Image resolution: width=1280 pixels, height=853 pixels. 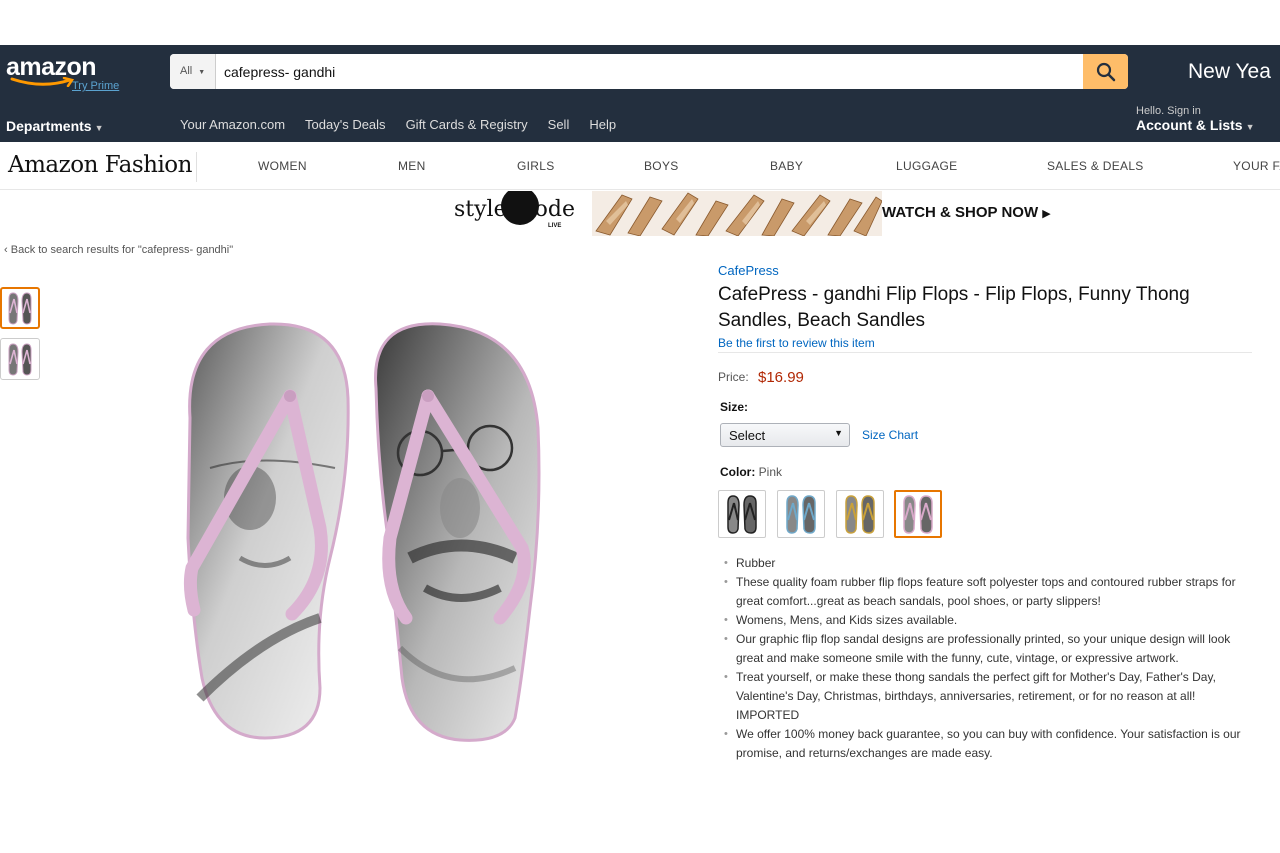 I want to click on fashion-link-sales-deals: SALES & DEALS, so click(x=1095, y=166).